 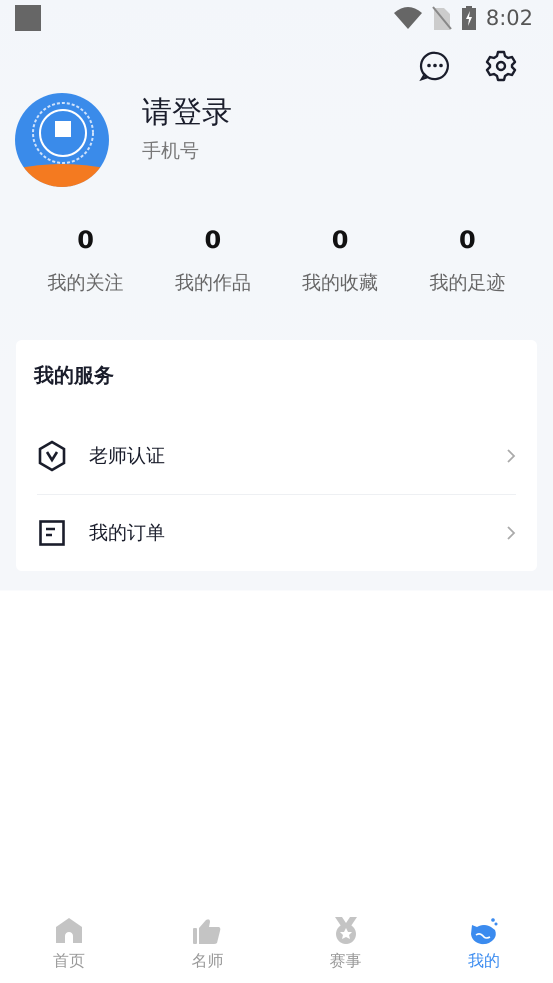 I want to click on section-title: 我的服务, so click(x=73, y=375).